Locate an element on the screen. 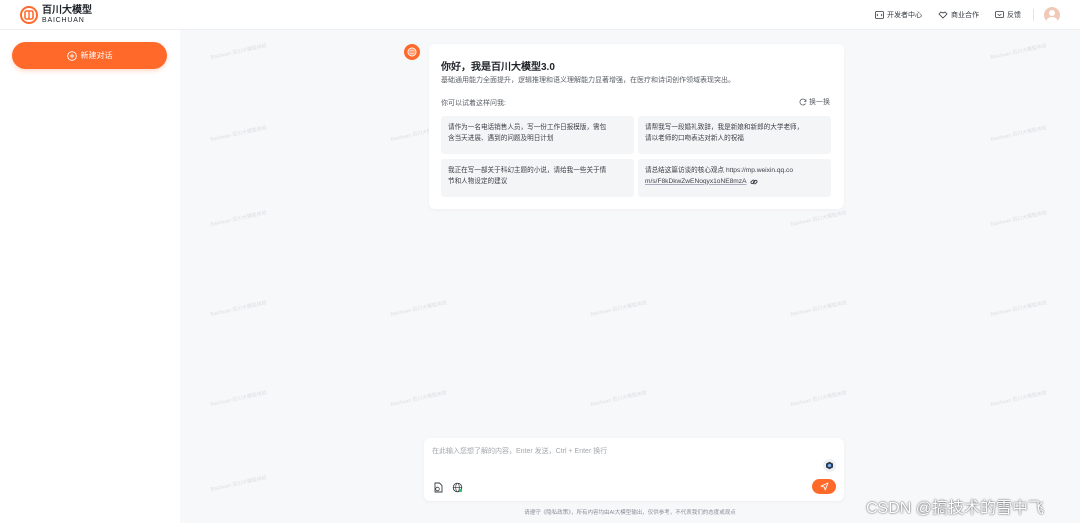 The width and height of the screenshot is (1080, 523). send-icon is located at coordinates (824, 486).